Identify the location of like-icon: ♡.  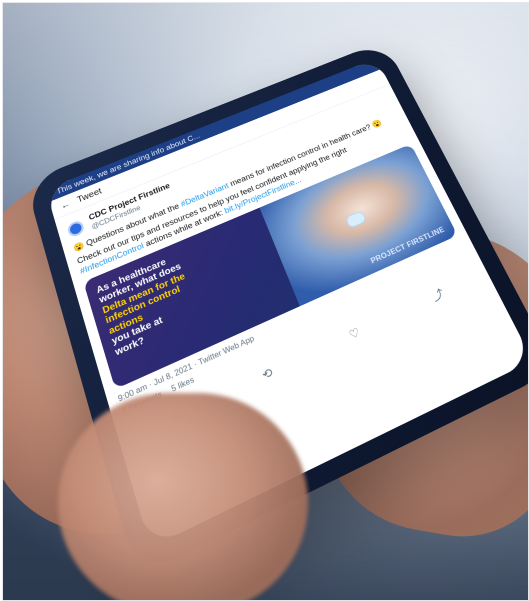
(354, 333).